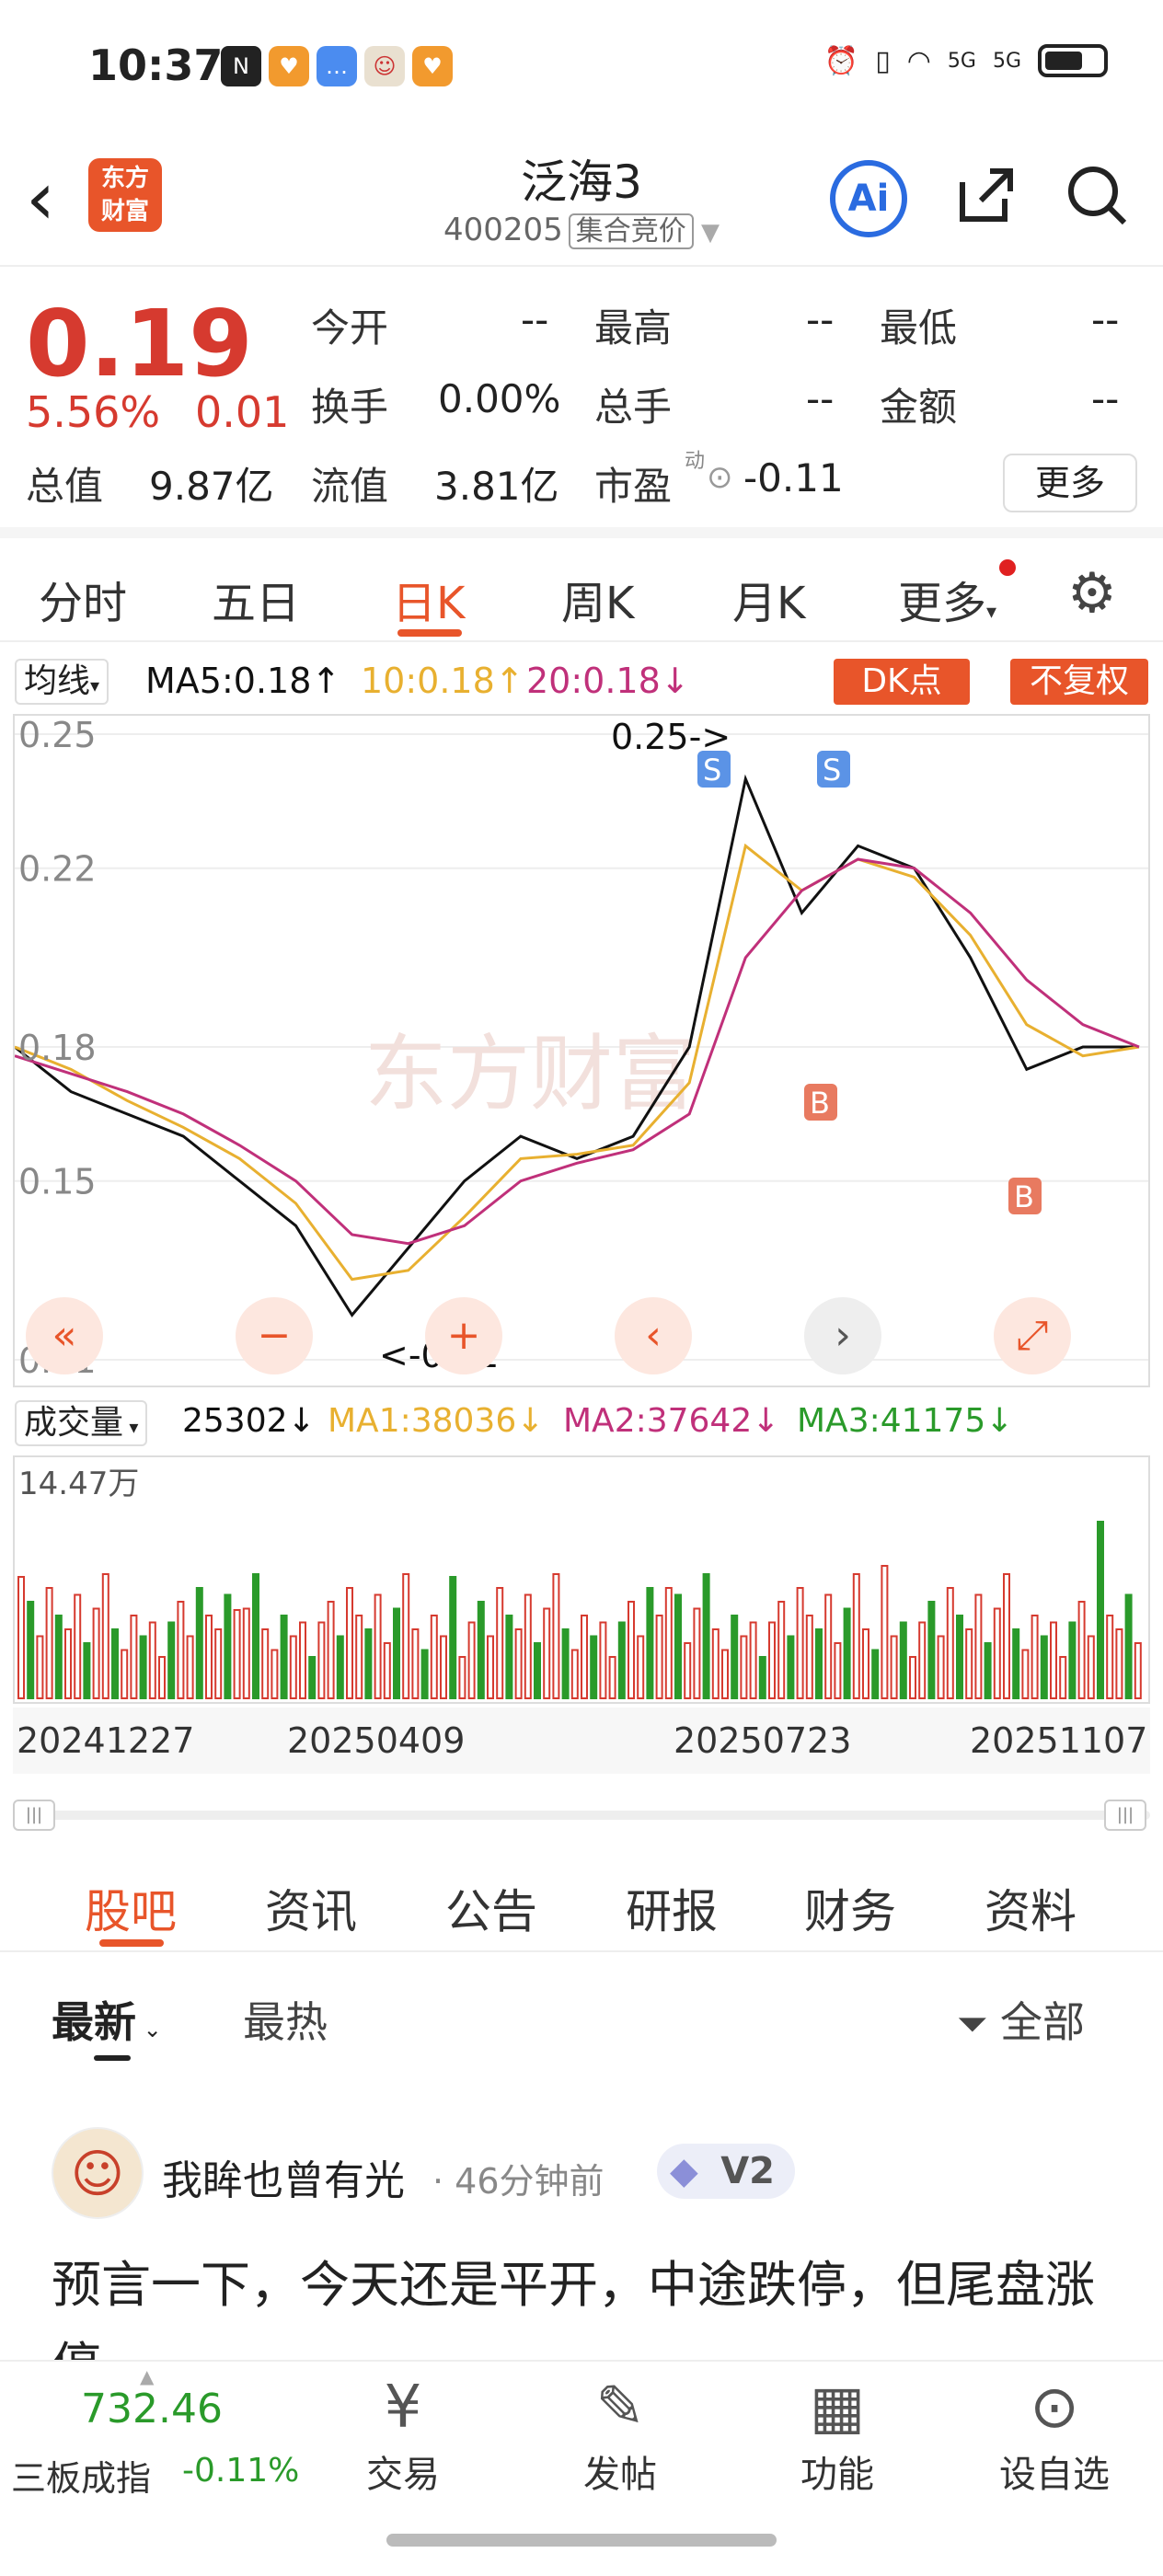 The height and width of the screenshot is (2576, 1163). What do you see at coordinates (443, 681) in the screenshot?
I see `ma10-value: 10:0.18↑` at bounding box center [443, 681].